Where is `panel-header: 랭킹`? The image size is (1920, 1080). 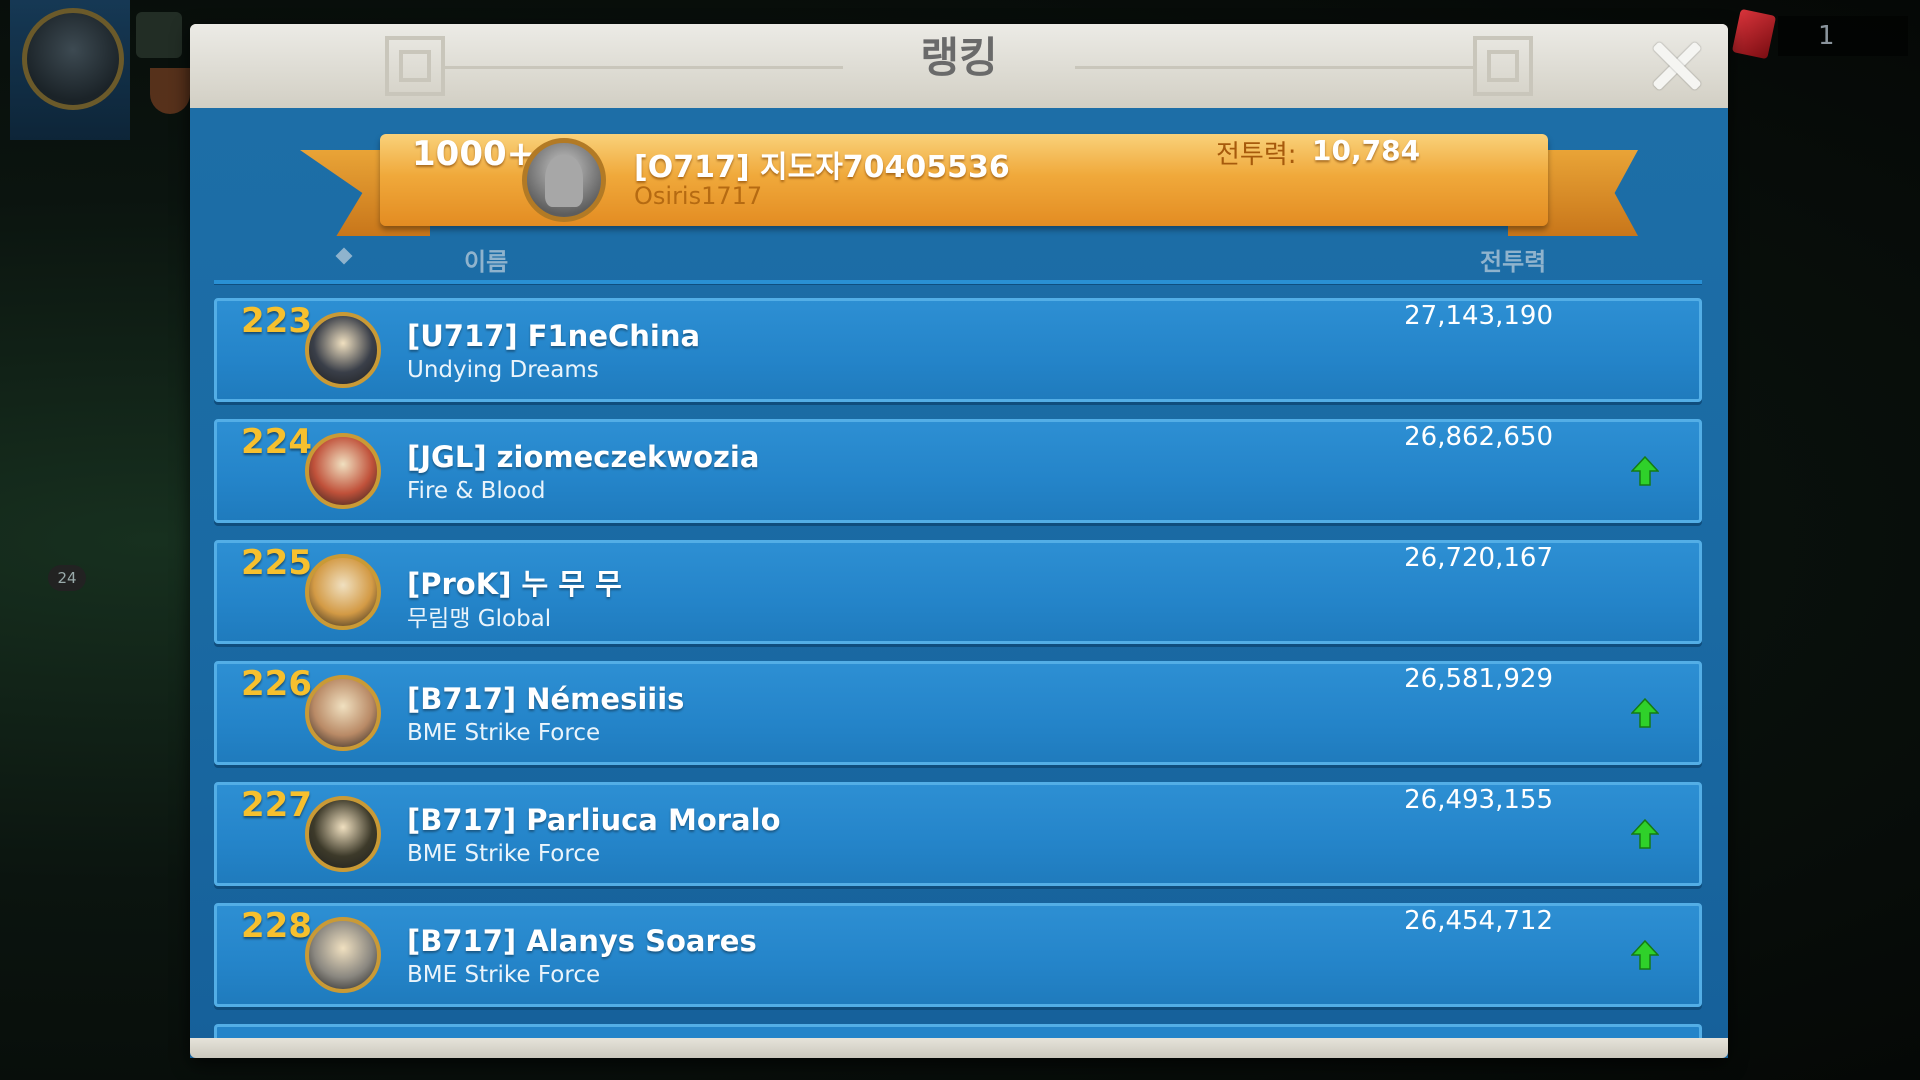 panel-header: 랭킹 is located at coordinates (959, 66).